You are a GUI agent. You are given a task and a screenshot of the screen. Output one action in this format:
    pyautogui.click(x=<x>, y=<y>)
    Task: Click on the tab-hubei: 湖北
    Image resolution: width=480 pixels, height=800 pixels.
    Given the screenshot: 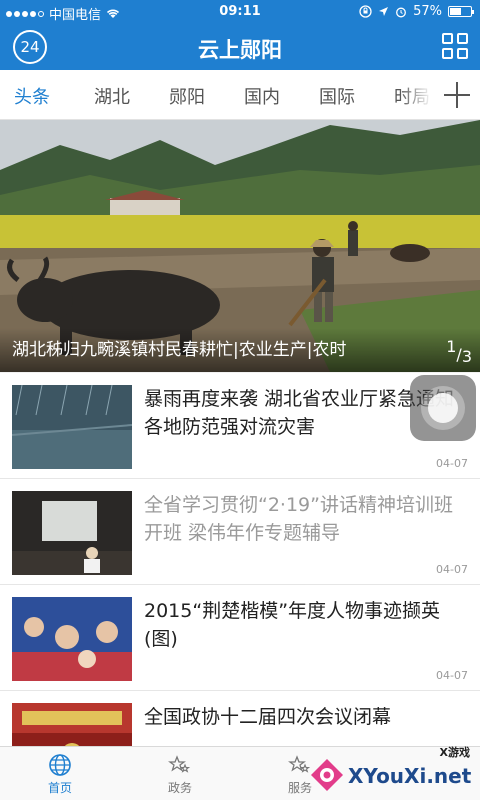 What is the action you would take?
    pyautogui.click(x=112, y=96)
    